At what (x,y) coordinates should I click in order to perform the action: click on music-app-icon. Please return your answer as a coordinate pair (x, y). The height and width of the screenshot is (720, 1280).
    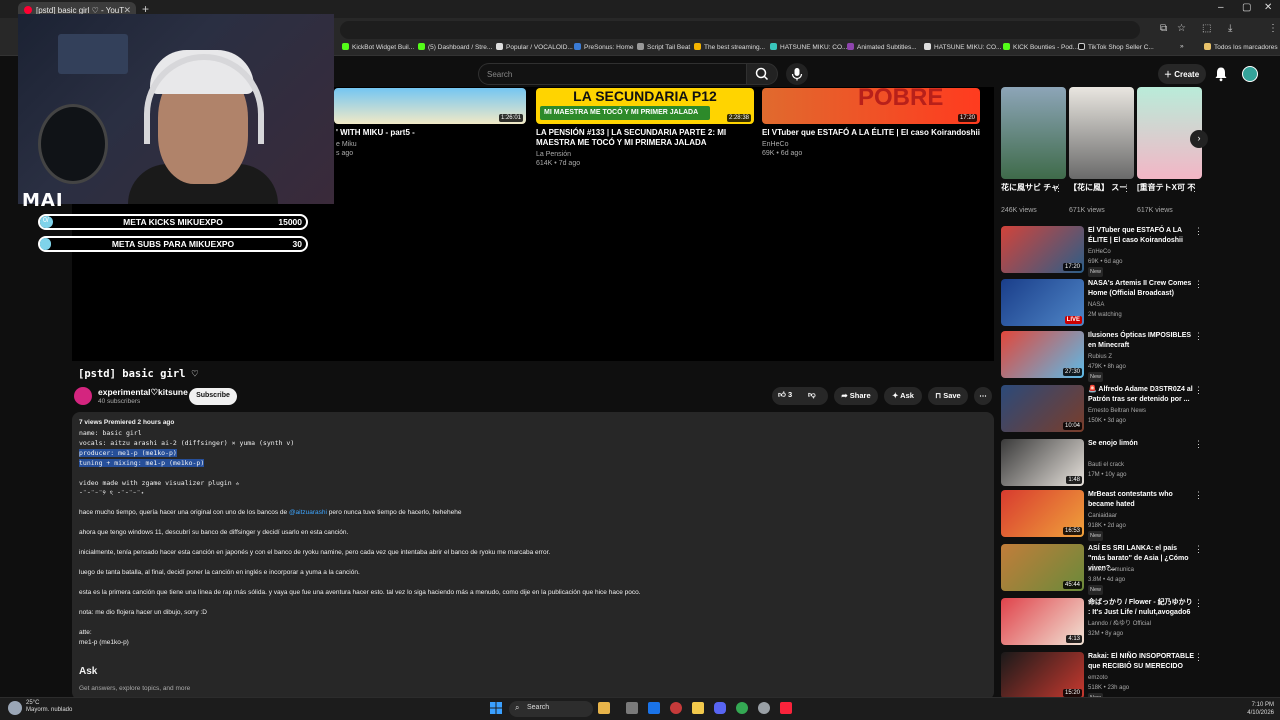
    Looking at the image, I should click on (786, 708).